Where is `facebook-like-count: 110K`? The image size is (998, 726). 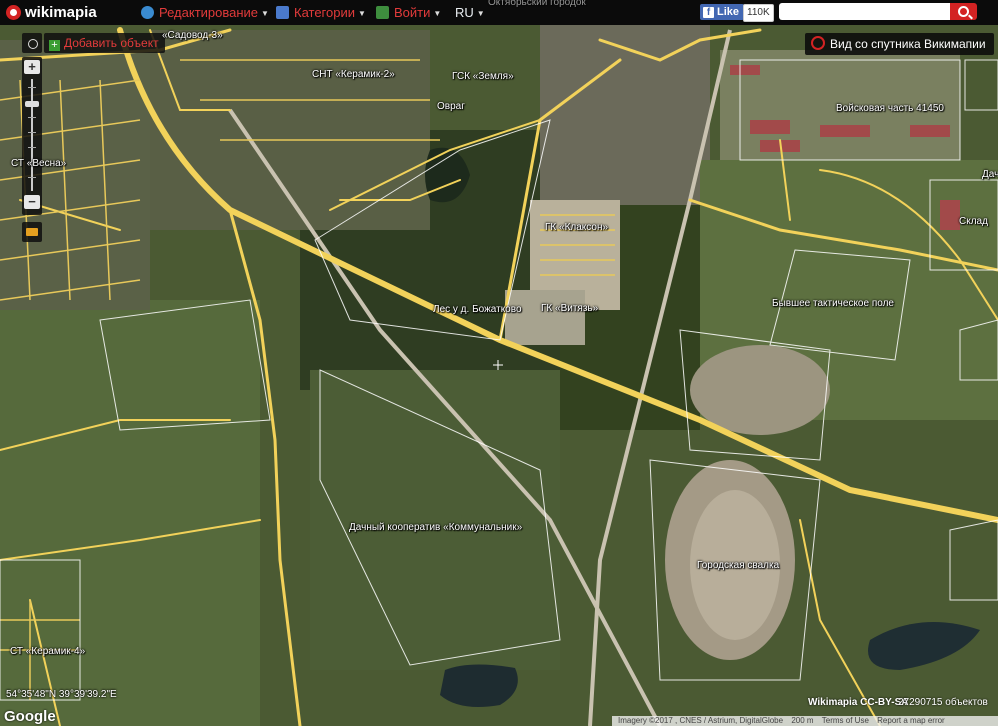 facebook-like-count: 110K is located at coordinates (758, 13).